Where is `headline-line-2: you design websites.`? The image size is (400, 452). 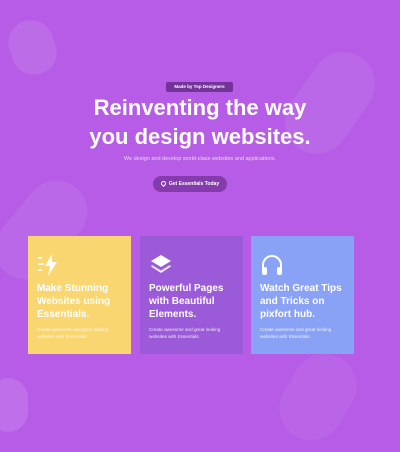
headline-line-2: you design websites. is located at coordinates (200, 136).